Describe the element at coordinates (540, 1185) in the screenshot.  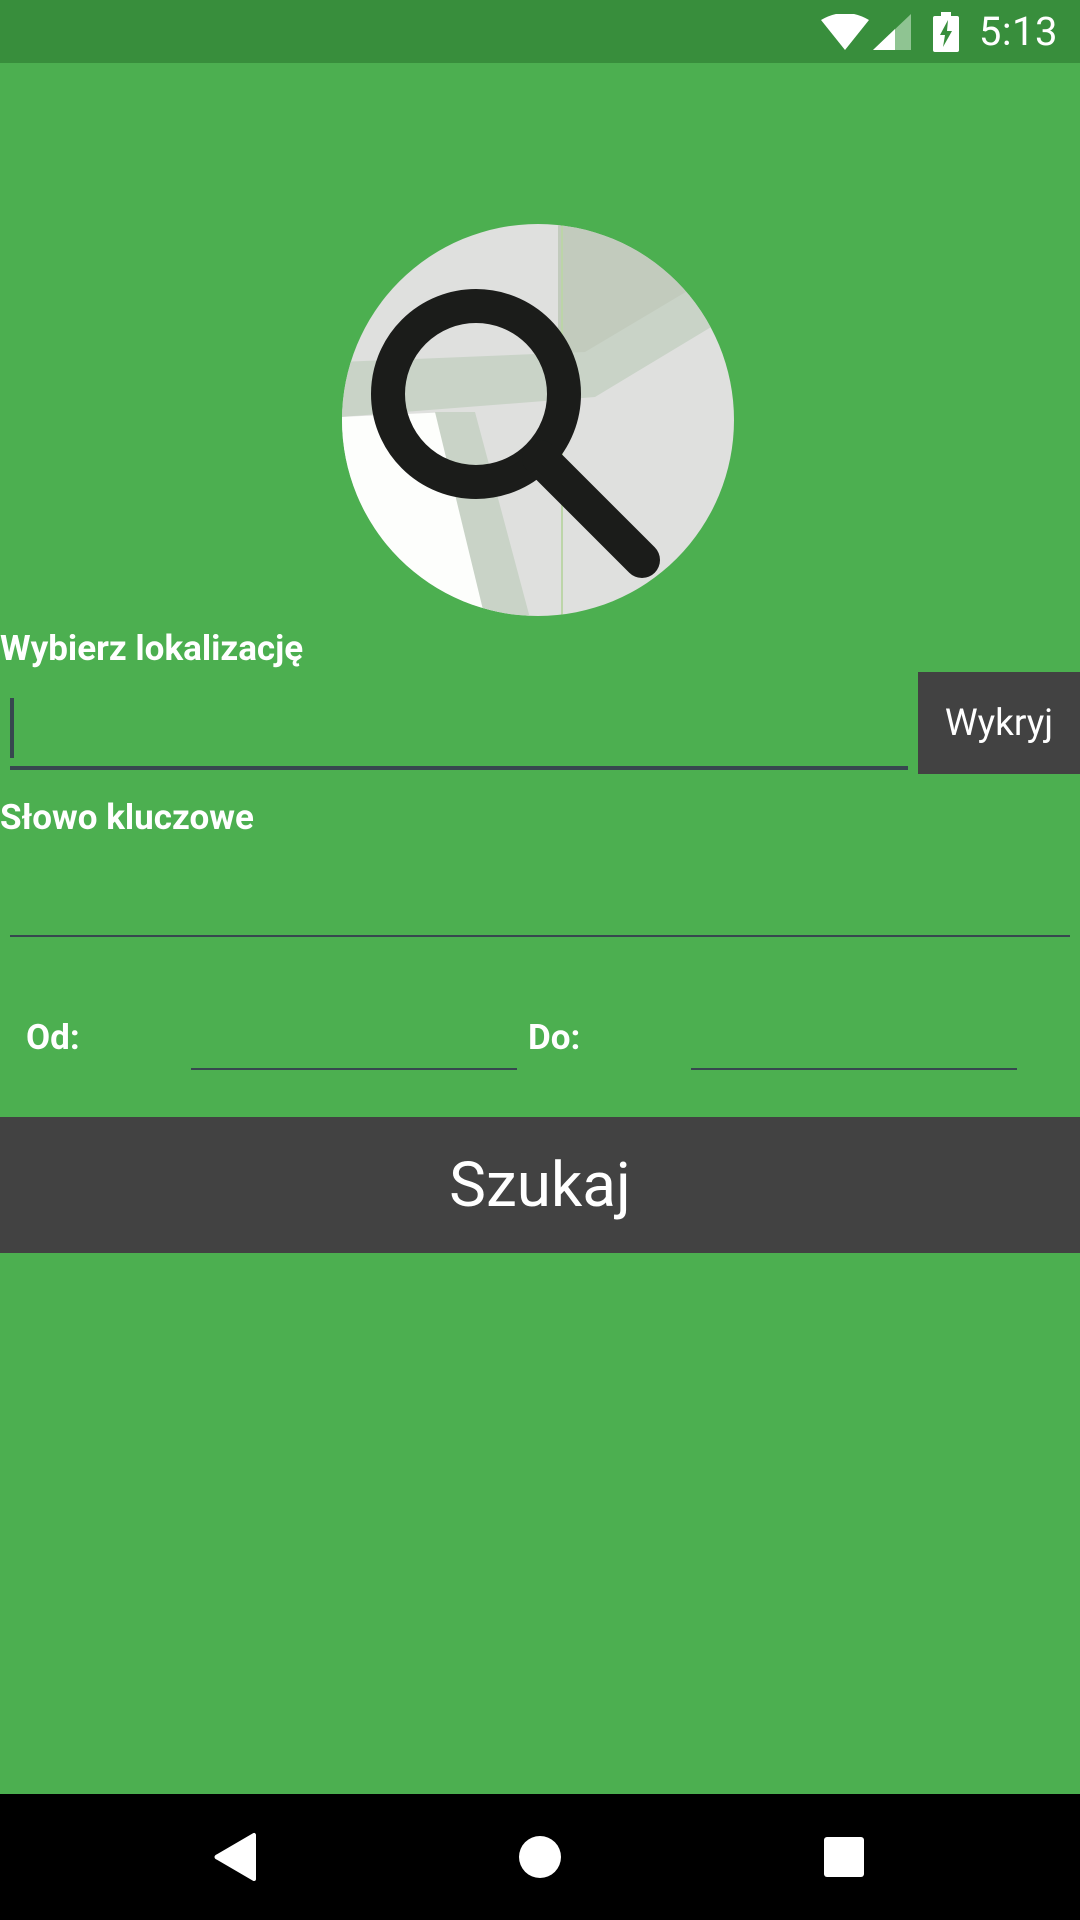
I see `search-button: Szukaj` at that location.